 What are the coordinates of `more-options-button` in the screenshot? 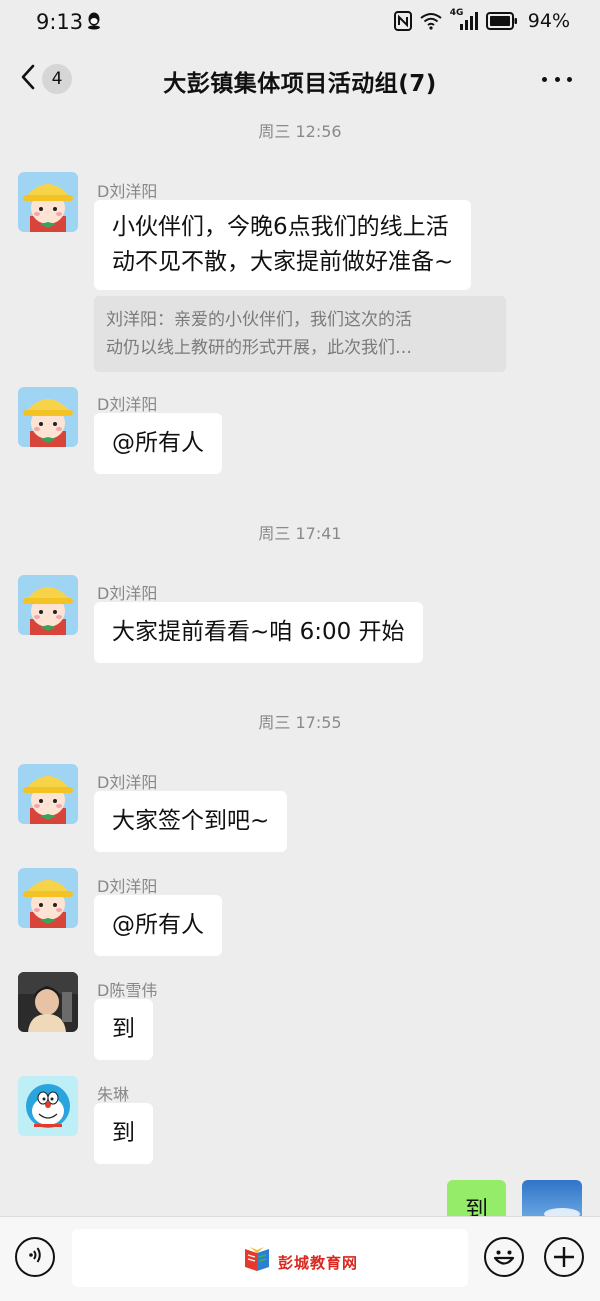 It's located at (557, 79).